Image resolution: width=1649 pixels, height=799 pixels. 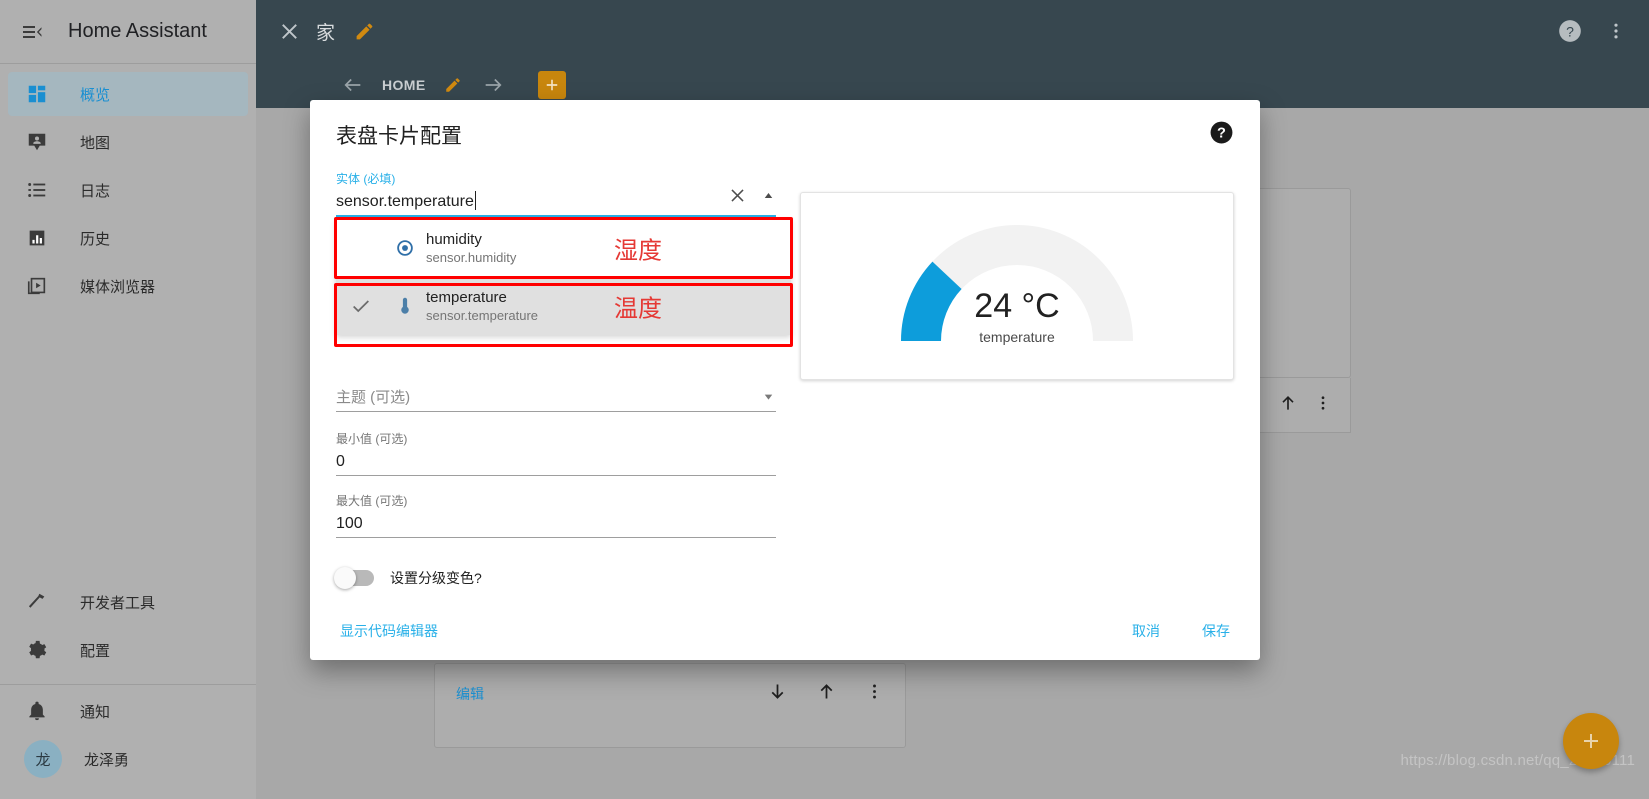 What do you see at coordinates (118, 287) in the screenshot?
I see `sidebar-item-label: 媒体浏览器` at bounding box center [118, 287].